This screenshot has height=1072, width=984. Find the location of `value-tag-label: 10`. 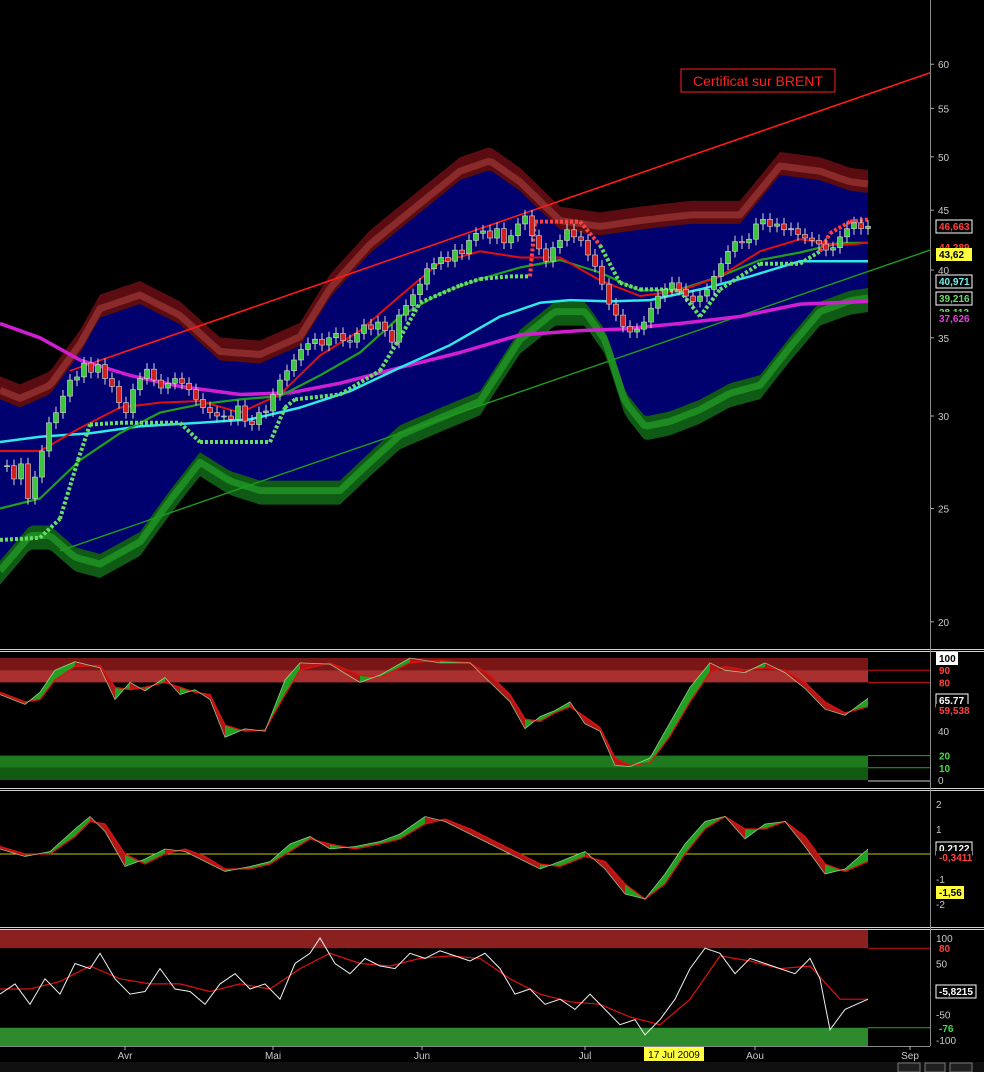

value-tag-label: 10 is located at coordinates (945, 769).